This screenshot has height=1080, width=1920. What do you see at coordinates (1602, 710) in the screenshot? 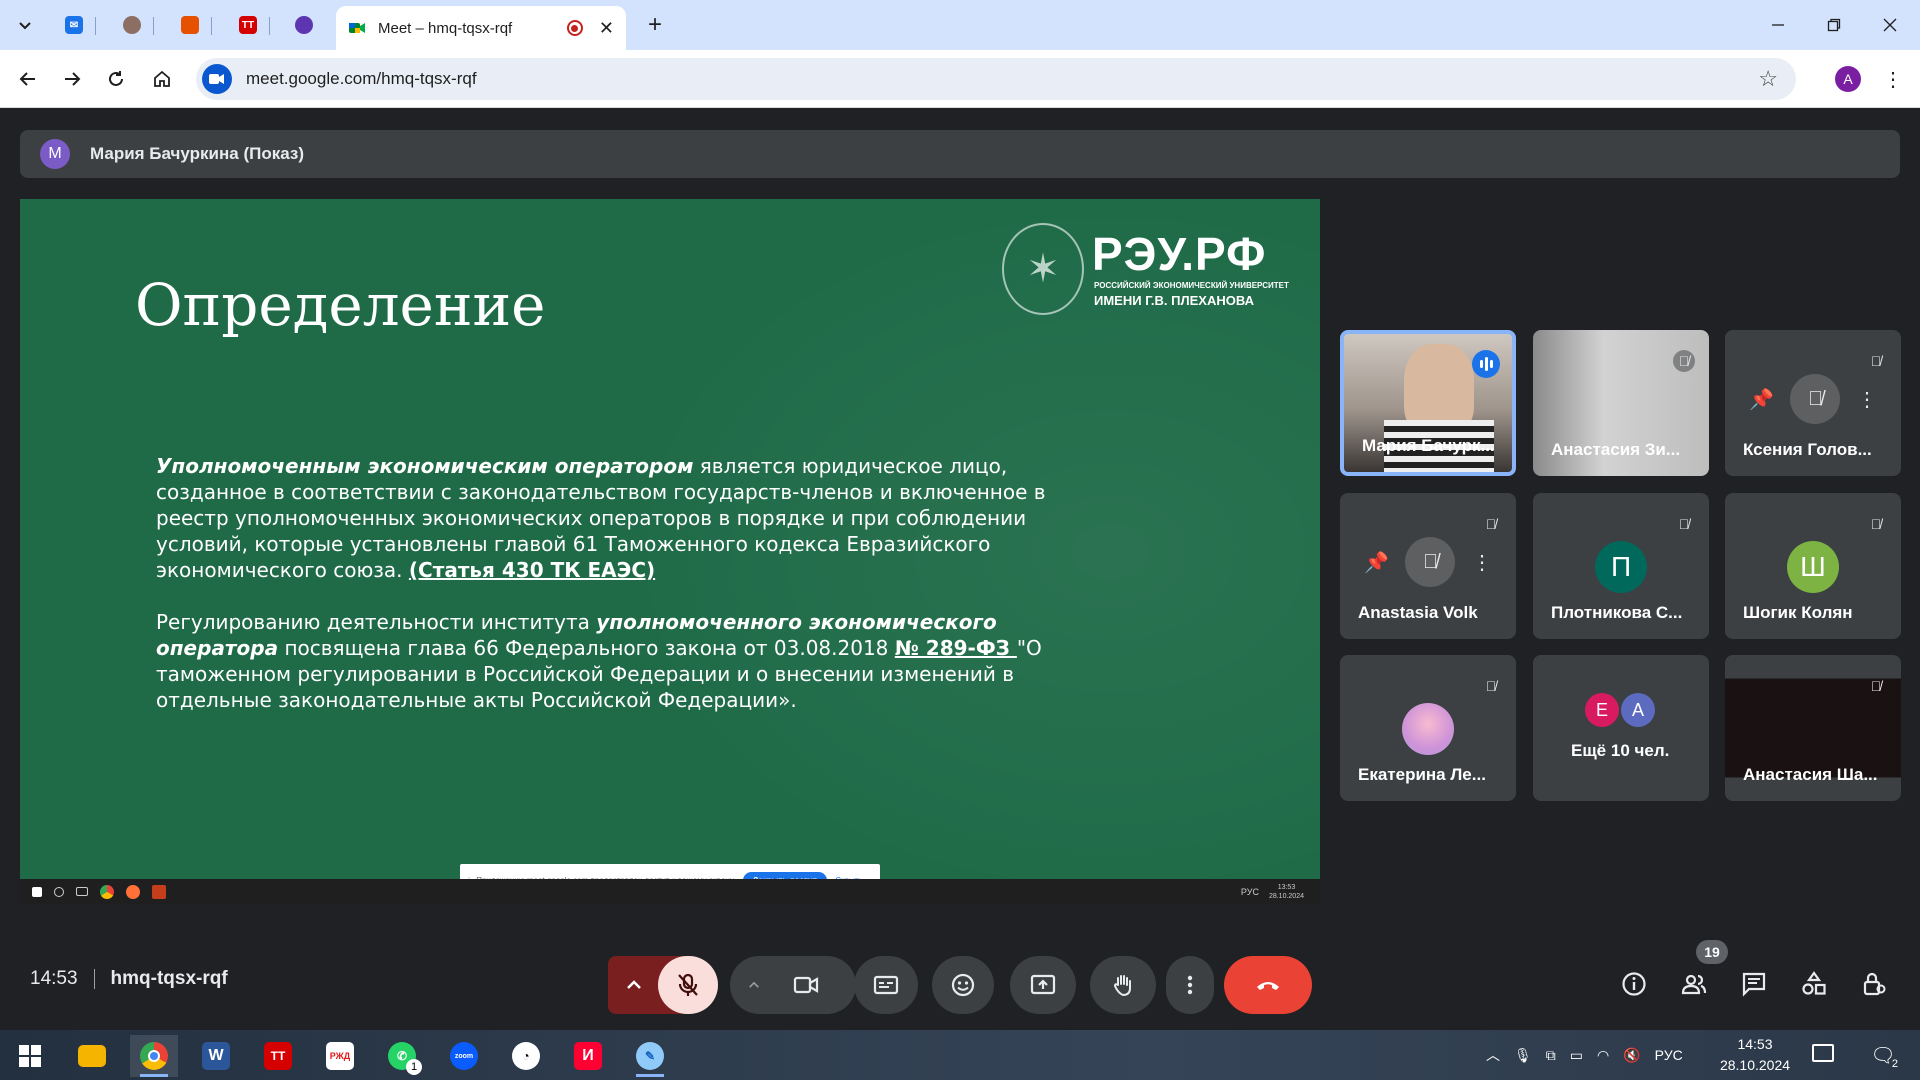
I see `participant-avatar: Е` at bounding box center [1602, 710].